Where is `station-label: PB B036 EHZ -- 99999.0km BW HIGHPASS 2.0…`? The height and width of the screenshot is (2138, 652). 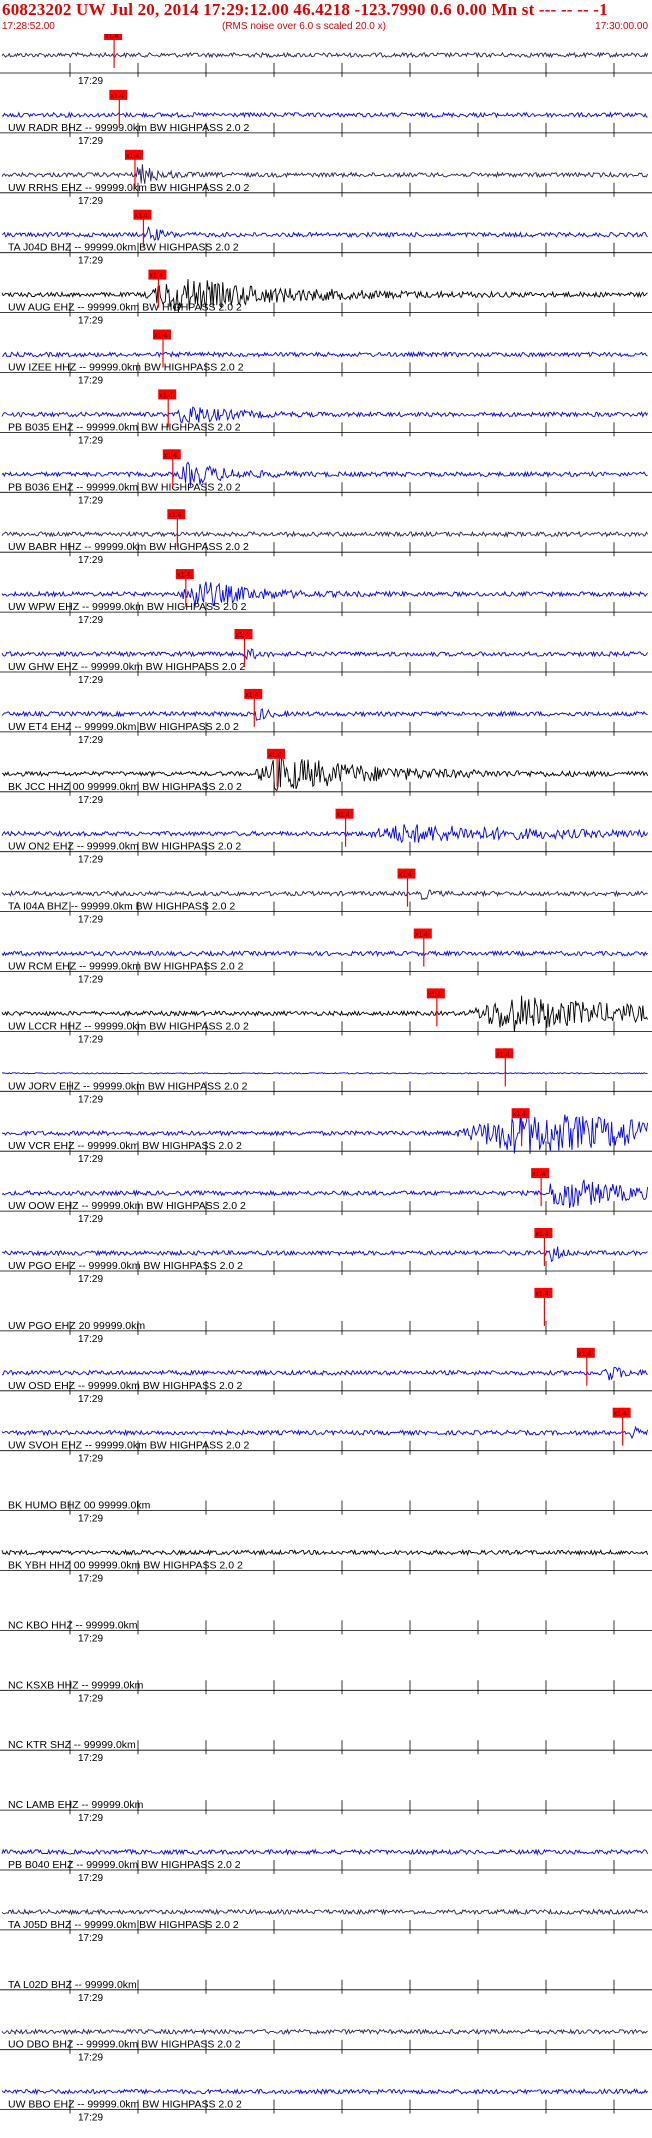 station-label: PB B036 EHZ -- 99999.0km BW HIGHPASS 2.0… is located at coordinates (124, 487).